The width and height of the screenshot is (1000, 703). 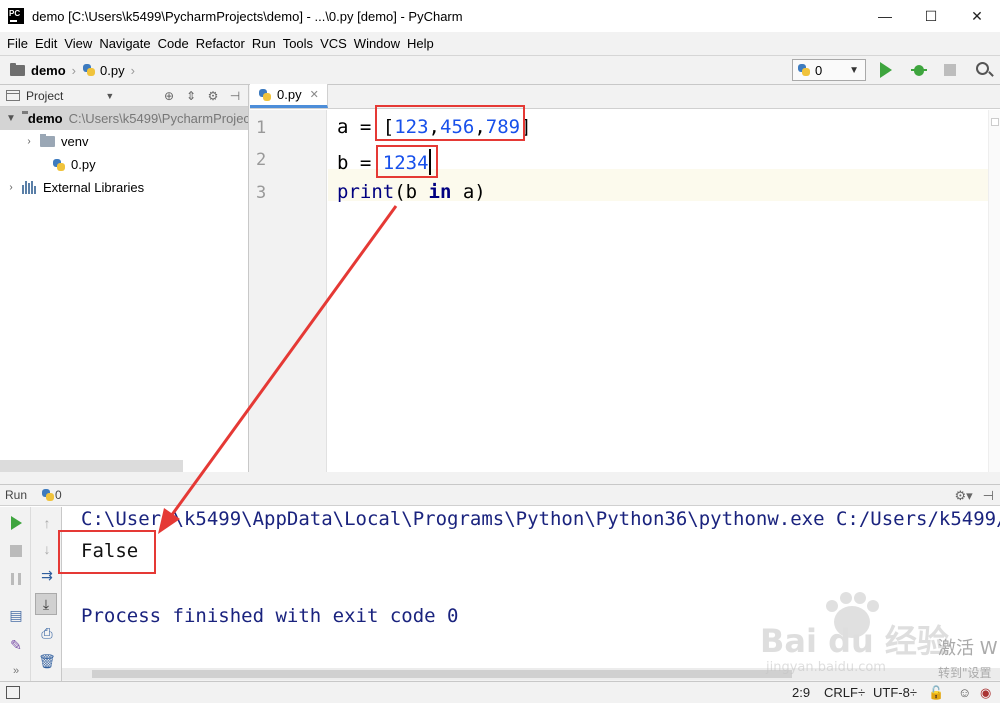 What do you see at coordinates (78, 43) in the screenshot?
I see `menu-view: View` at bounding box center [78, 43].